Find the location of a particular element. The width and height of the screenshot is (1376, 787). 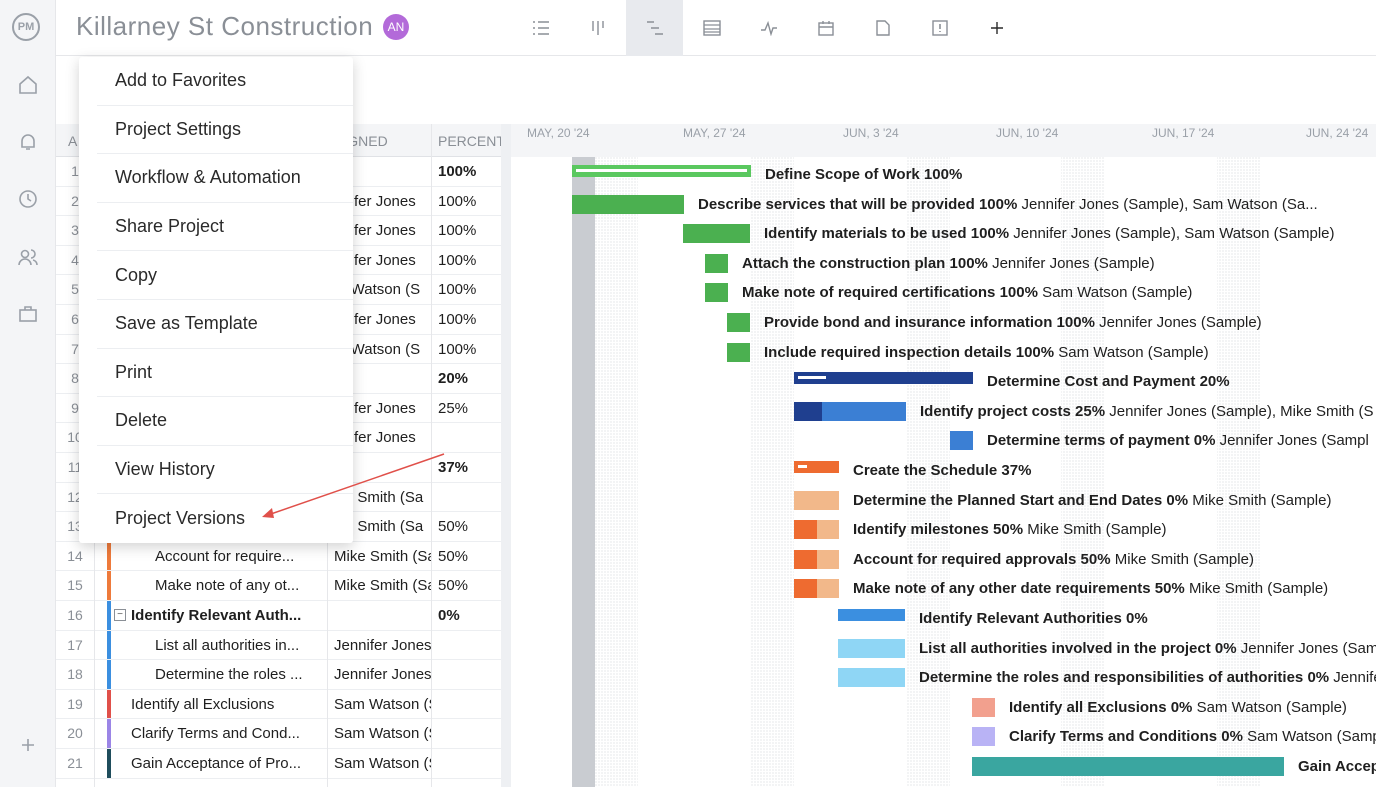

column-header-percent: PERCENT is located at coordinates (471, 141).